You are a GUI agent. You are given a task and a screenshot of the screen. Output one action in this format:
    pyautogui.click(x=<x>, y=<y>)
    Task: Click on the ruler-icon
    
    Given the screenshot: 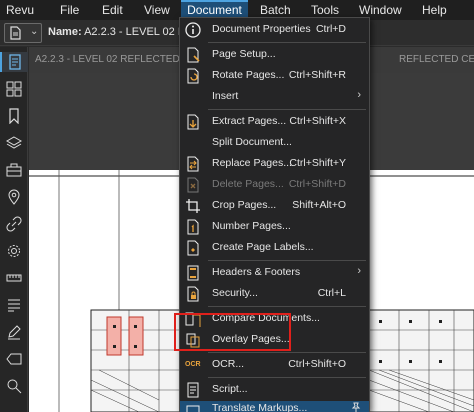 What is the action you would take?
    pyautogui.click(x=14, y=278)
    